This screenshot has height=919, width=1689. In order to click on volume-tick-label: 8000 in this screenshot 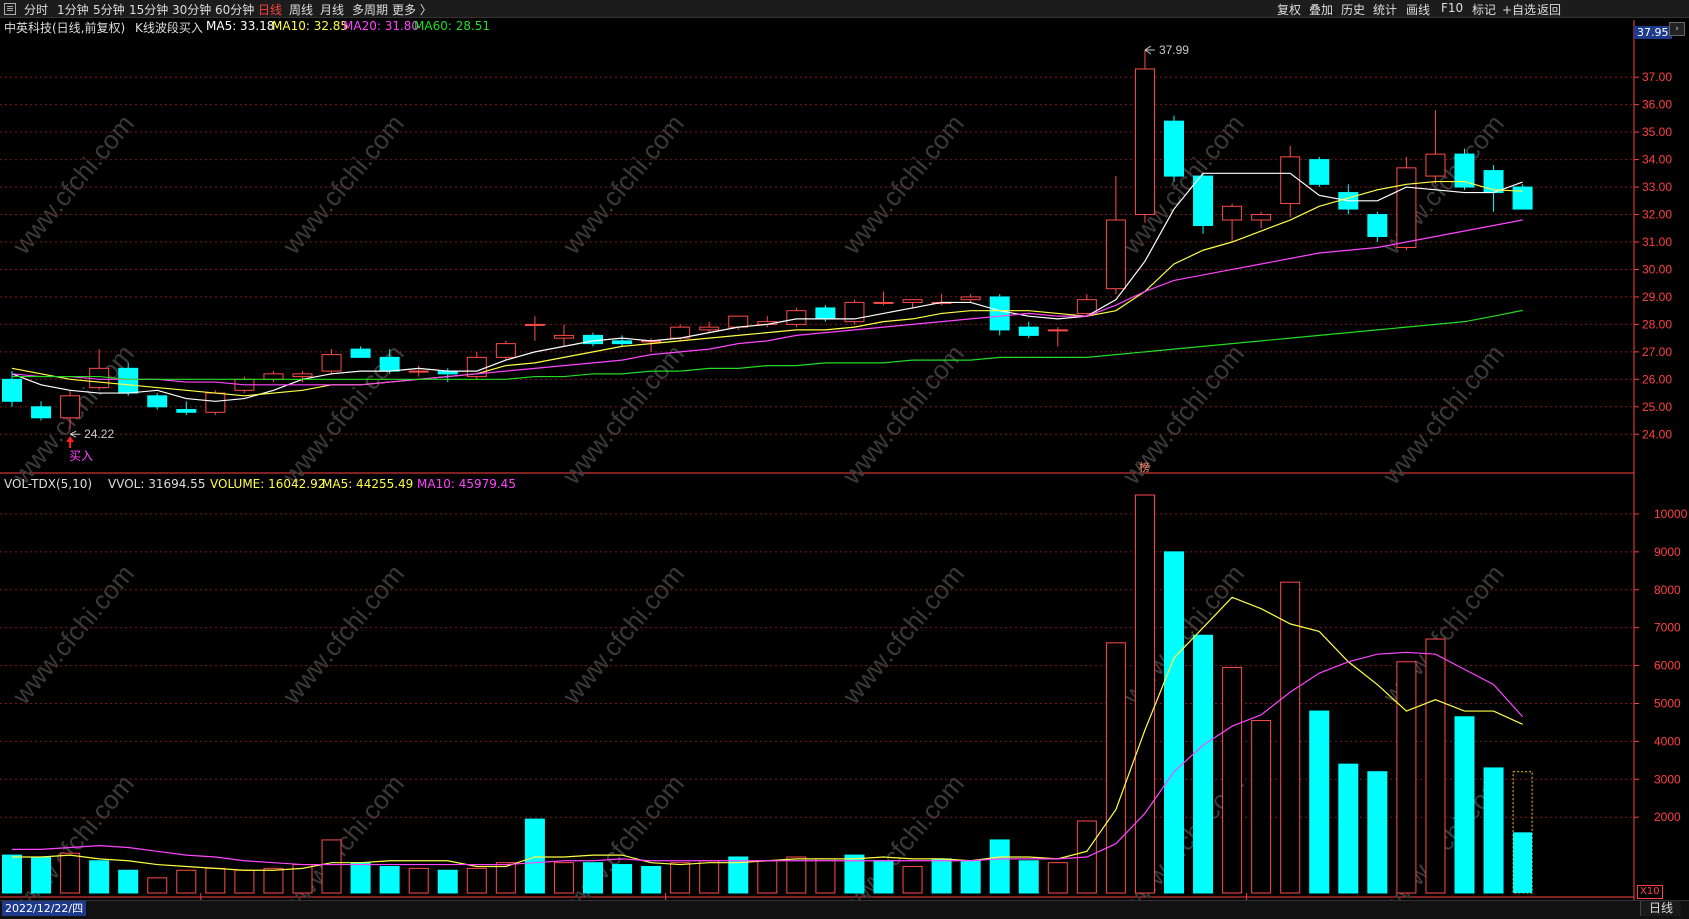, I will do `click(1667, 590)`.